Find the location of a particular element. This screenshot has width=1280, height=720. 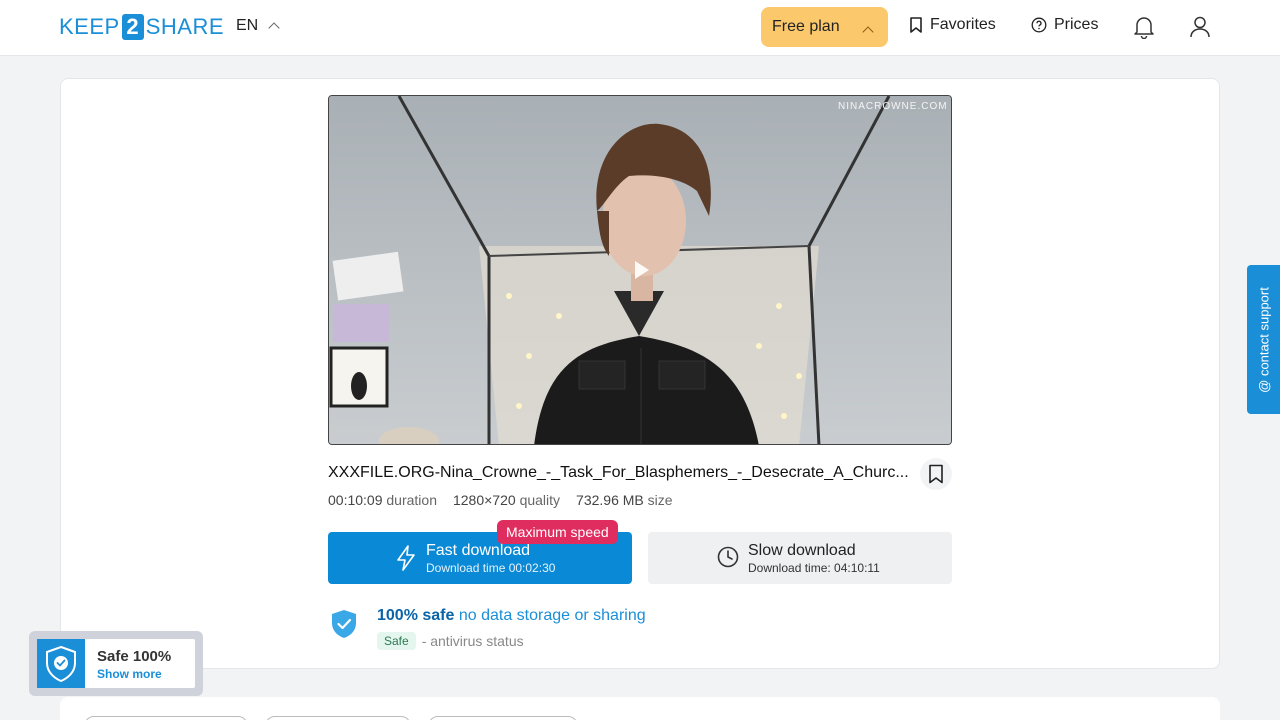

language-label: EN is located at coordinates (247, 25).